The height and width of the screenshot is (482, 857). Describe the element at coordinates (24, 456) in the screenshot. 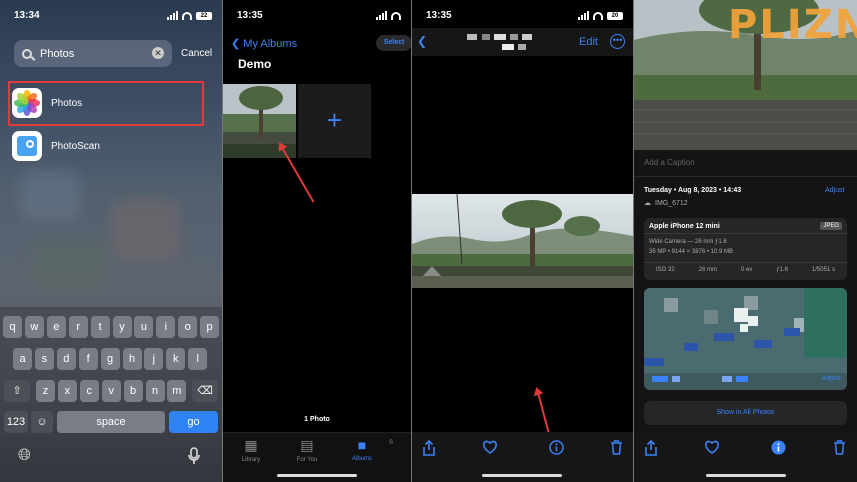

I see `globe-icon: 🌐︎` at that location.